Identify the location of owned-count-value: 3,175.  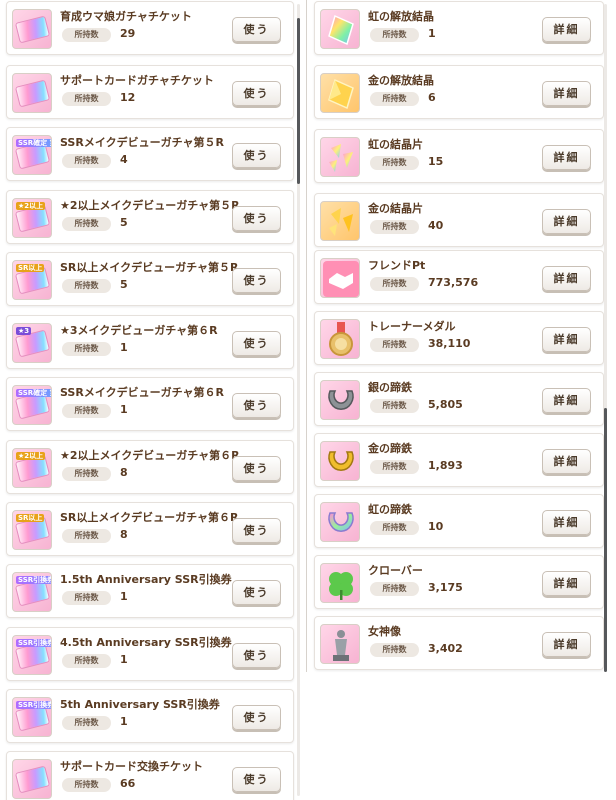
(445, 587).